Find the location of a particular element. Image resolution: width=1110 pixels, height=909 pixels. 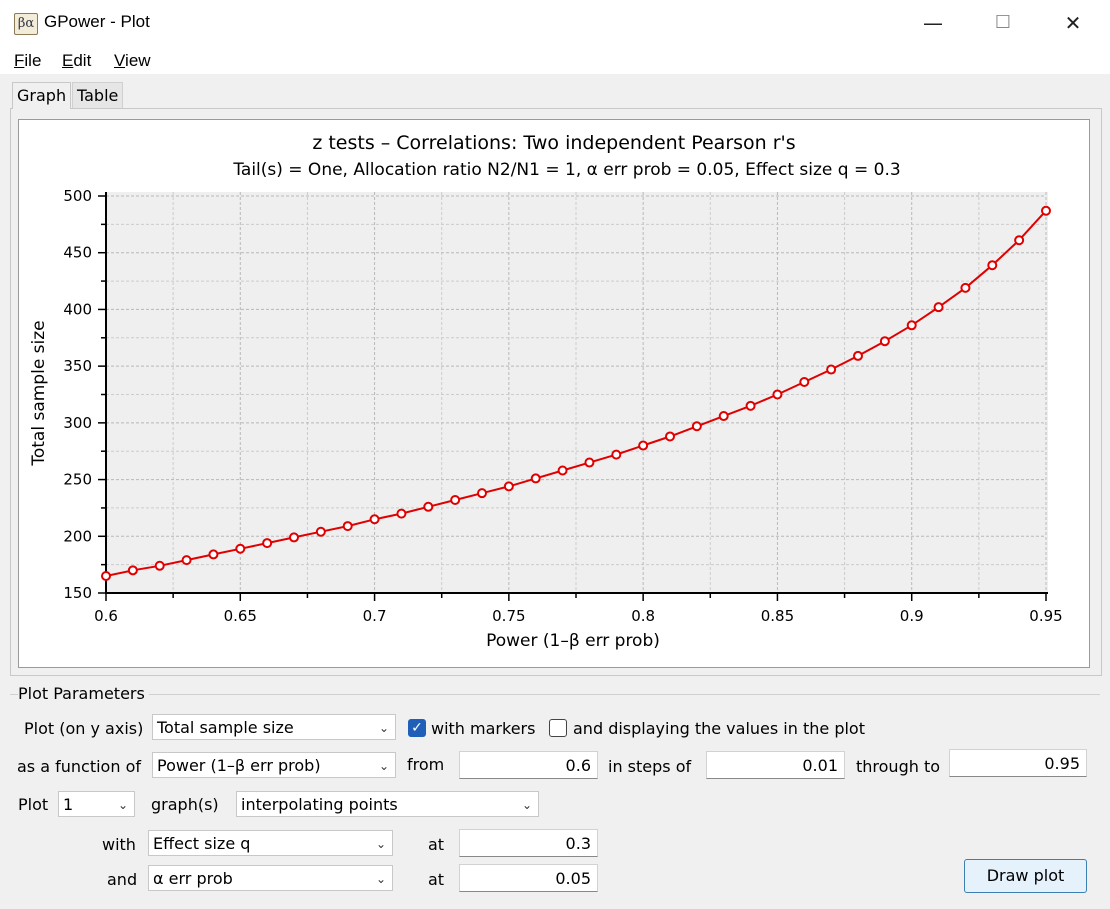

with-select: Effect size q ⌄ is located at coordinates (270, 843).